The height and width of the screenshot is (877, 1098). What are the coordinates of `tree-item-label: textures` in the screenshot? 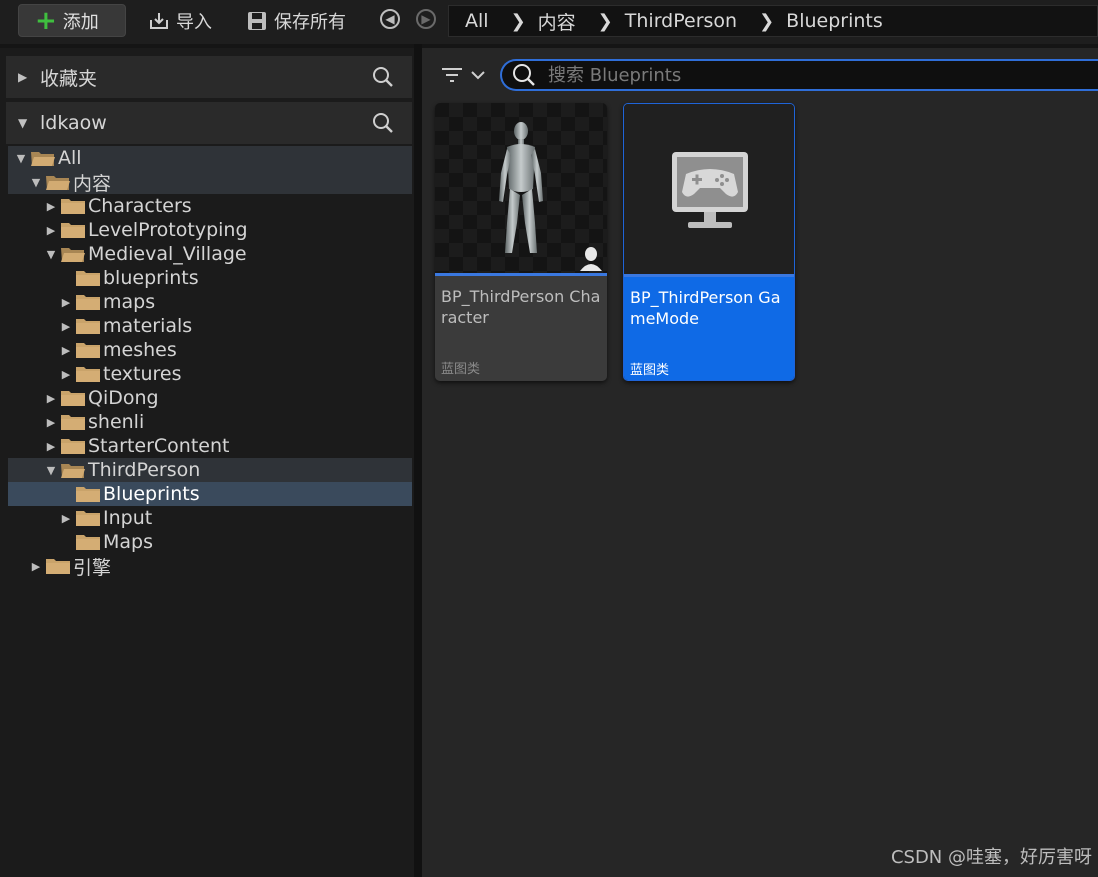 It's located at (142, 374).